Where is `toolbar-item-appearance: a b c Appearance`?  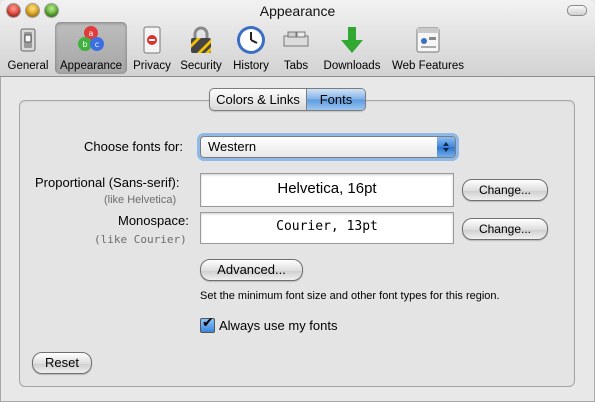 toolbar-item-appearance: a b c Appearance is located at coordinates (91, 48).